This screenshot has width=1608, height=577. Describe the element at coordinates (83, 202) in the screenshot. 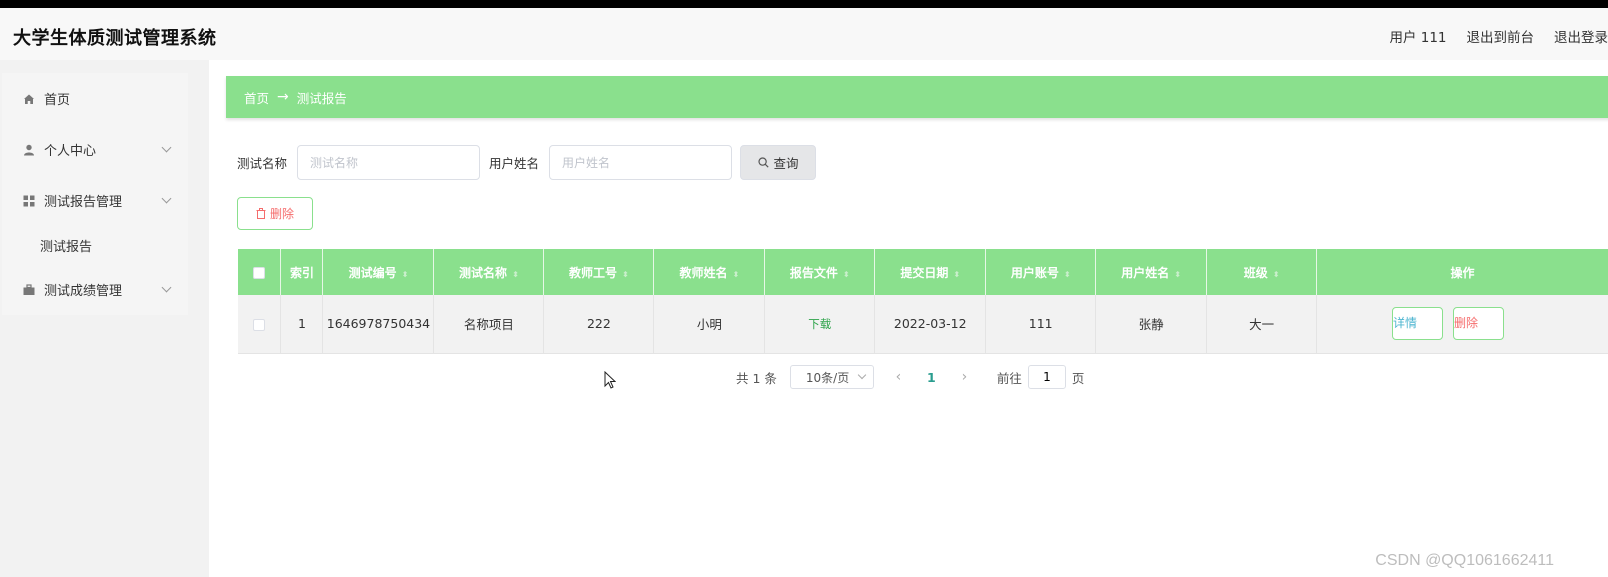

I see `sidebar-item-label: 测试报告管理` at that location.